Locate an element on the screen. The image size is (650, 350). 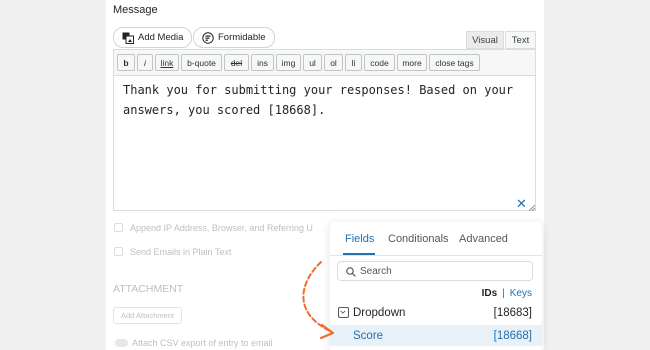
attach-csv-toggle is located at coordinates (121, 343).